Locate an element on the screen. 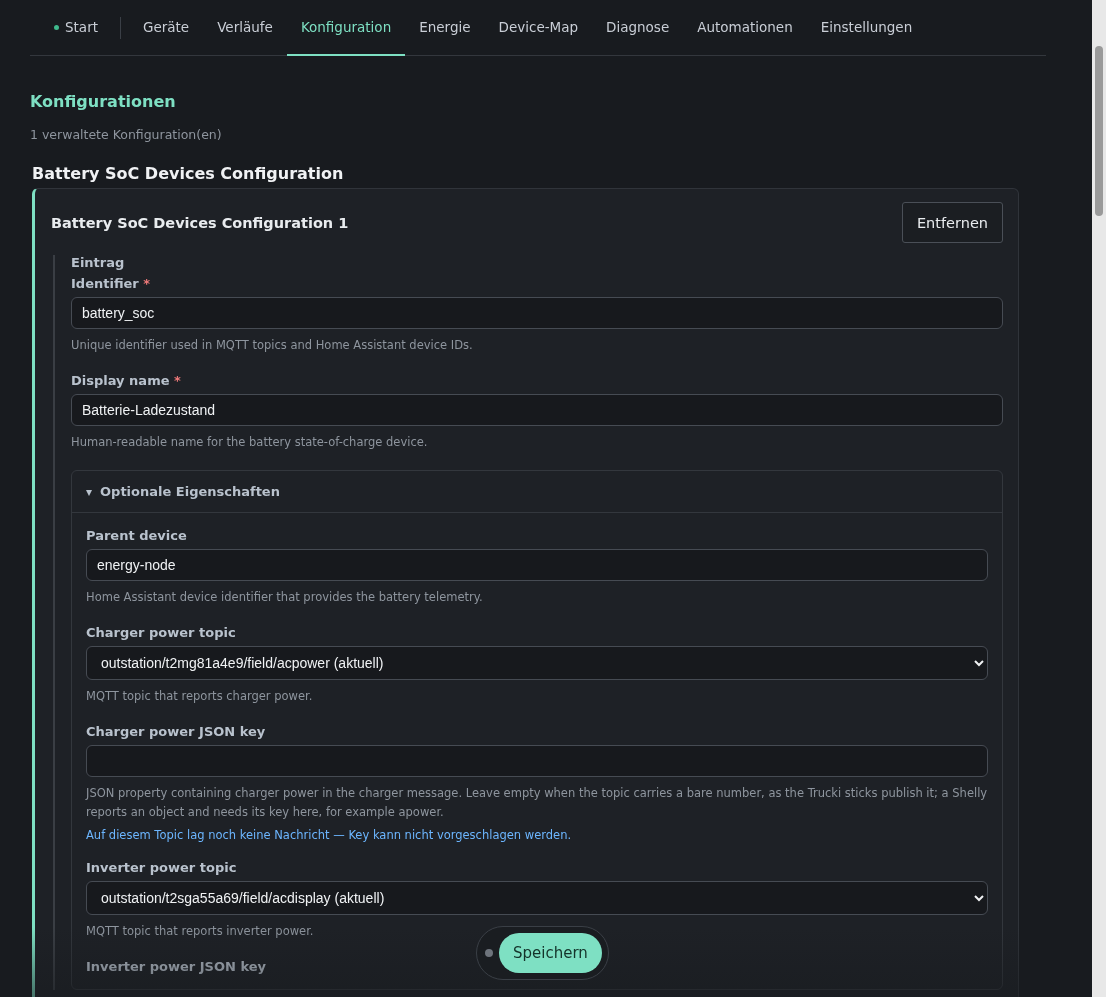  nav-tab: Start is located at coordinates (76, 28).